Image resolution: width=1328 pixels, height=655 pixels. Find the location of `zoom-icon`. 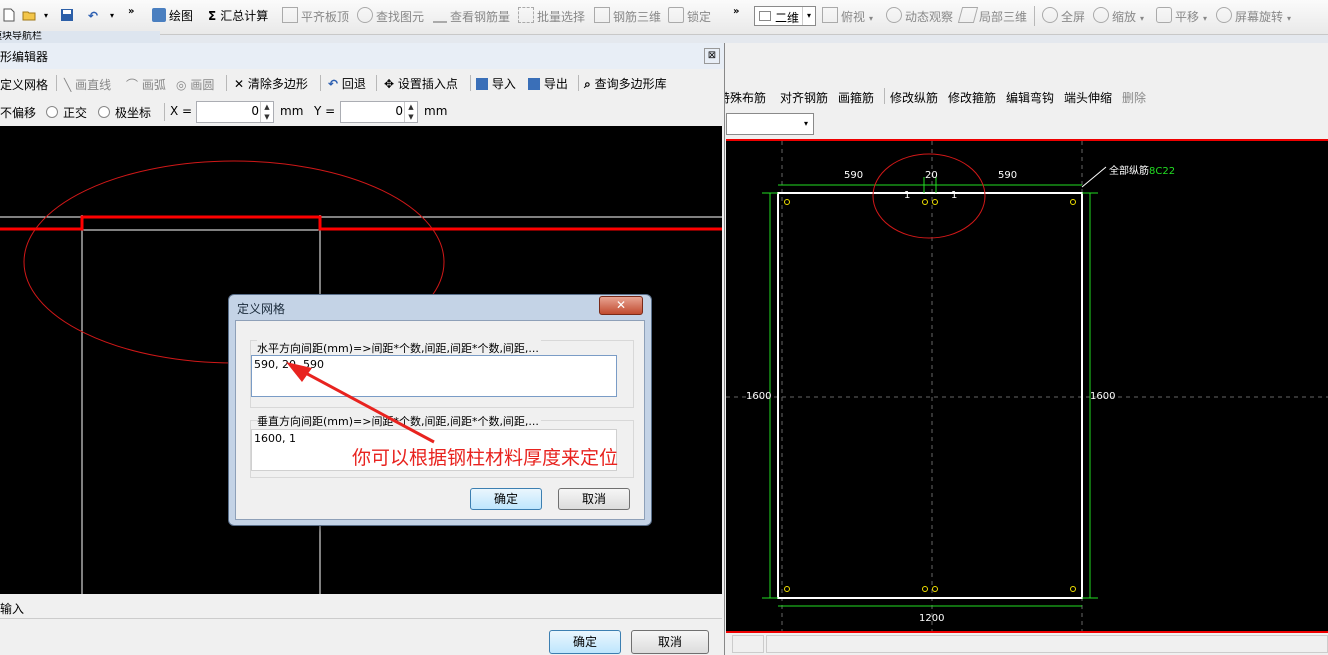

zoom-icon is located at coordinates (1101, 15).